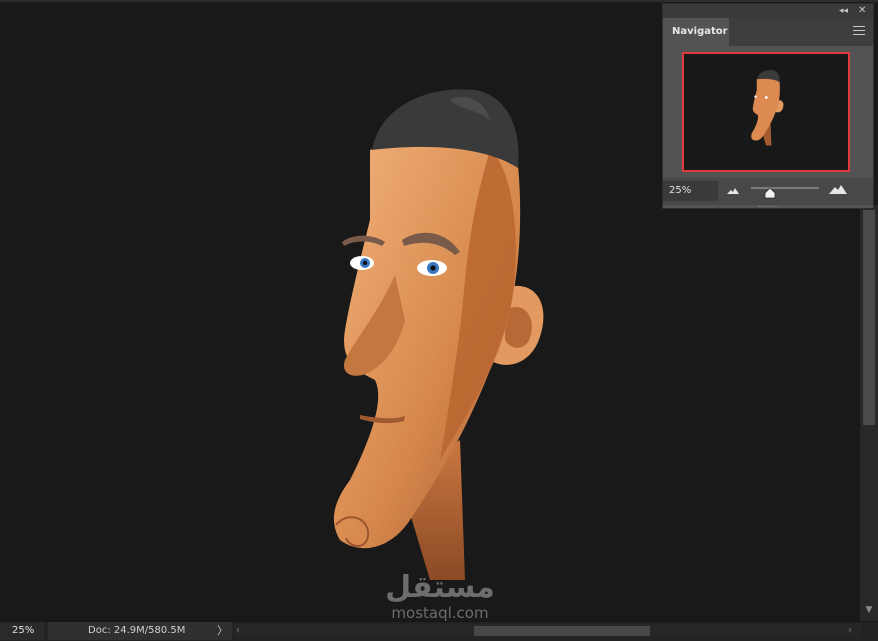 The width and height of the screenshot is (878, 641). What do you see at coordinates (859, 31) in the screenshot?
I see `hamburger-icon` at bounding box center [859, 31].